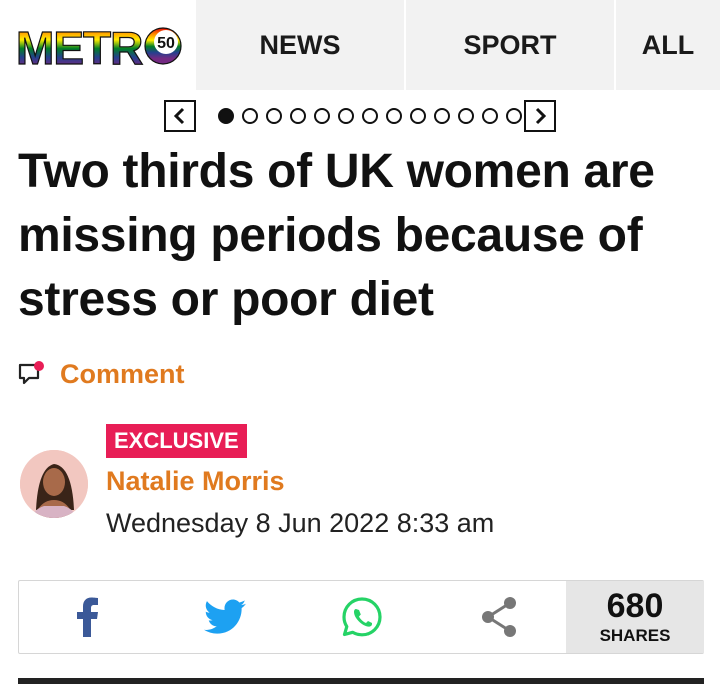 This screenshot has height=684, width=720. What do you see at coordinates (668, 45) in the screenshot?
I see `nav-tab-all: ALL` at bounding box center [668, 45].